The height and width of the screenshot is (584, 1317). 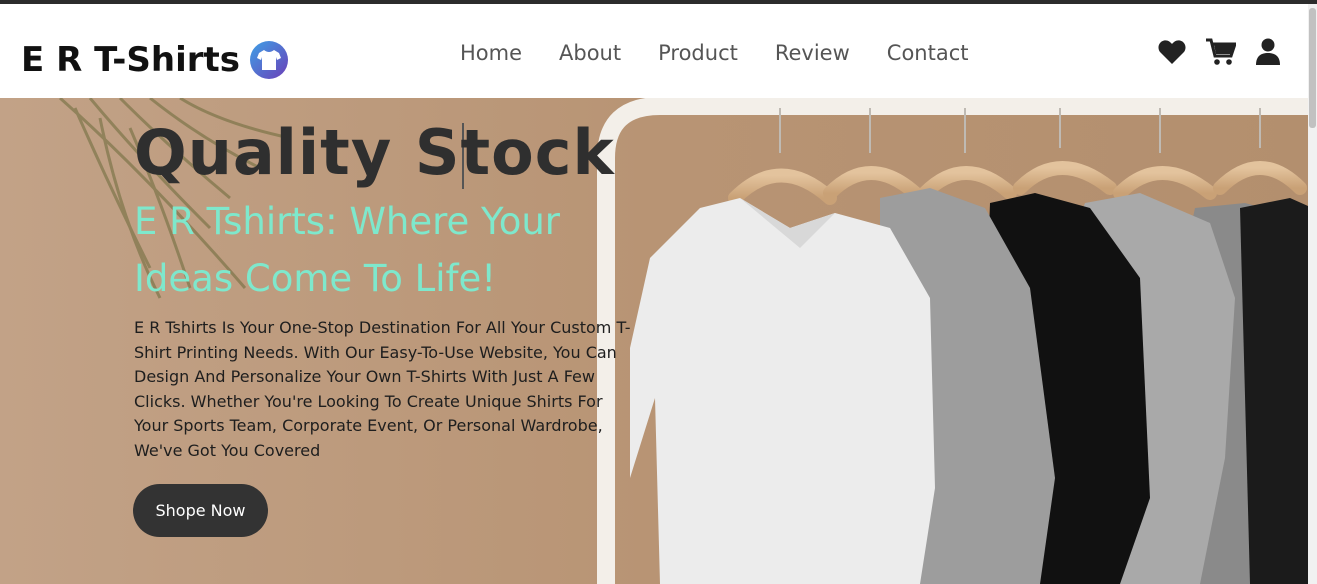 I want to click on nav-product: Product, so click(x=698, y=53).